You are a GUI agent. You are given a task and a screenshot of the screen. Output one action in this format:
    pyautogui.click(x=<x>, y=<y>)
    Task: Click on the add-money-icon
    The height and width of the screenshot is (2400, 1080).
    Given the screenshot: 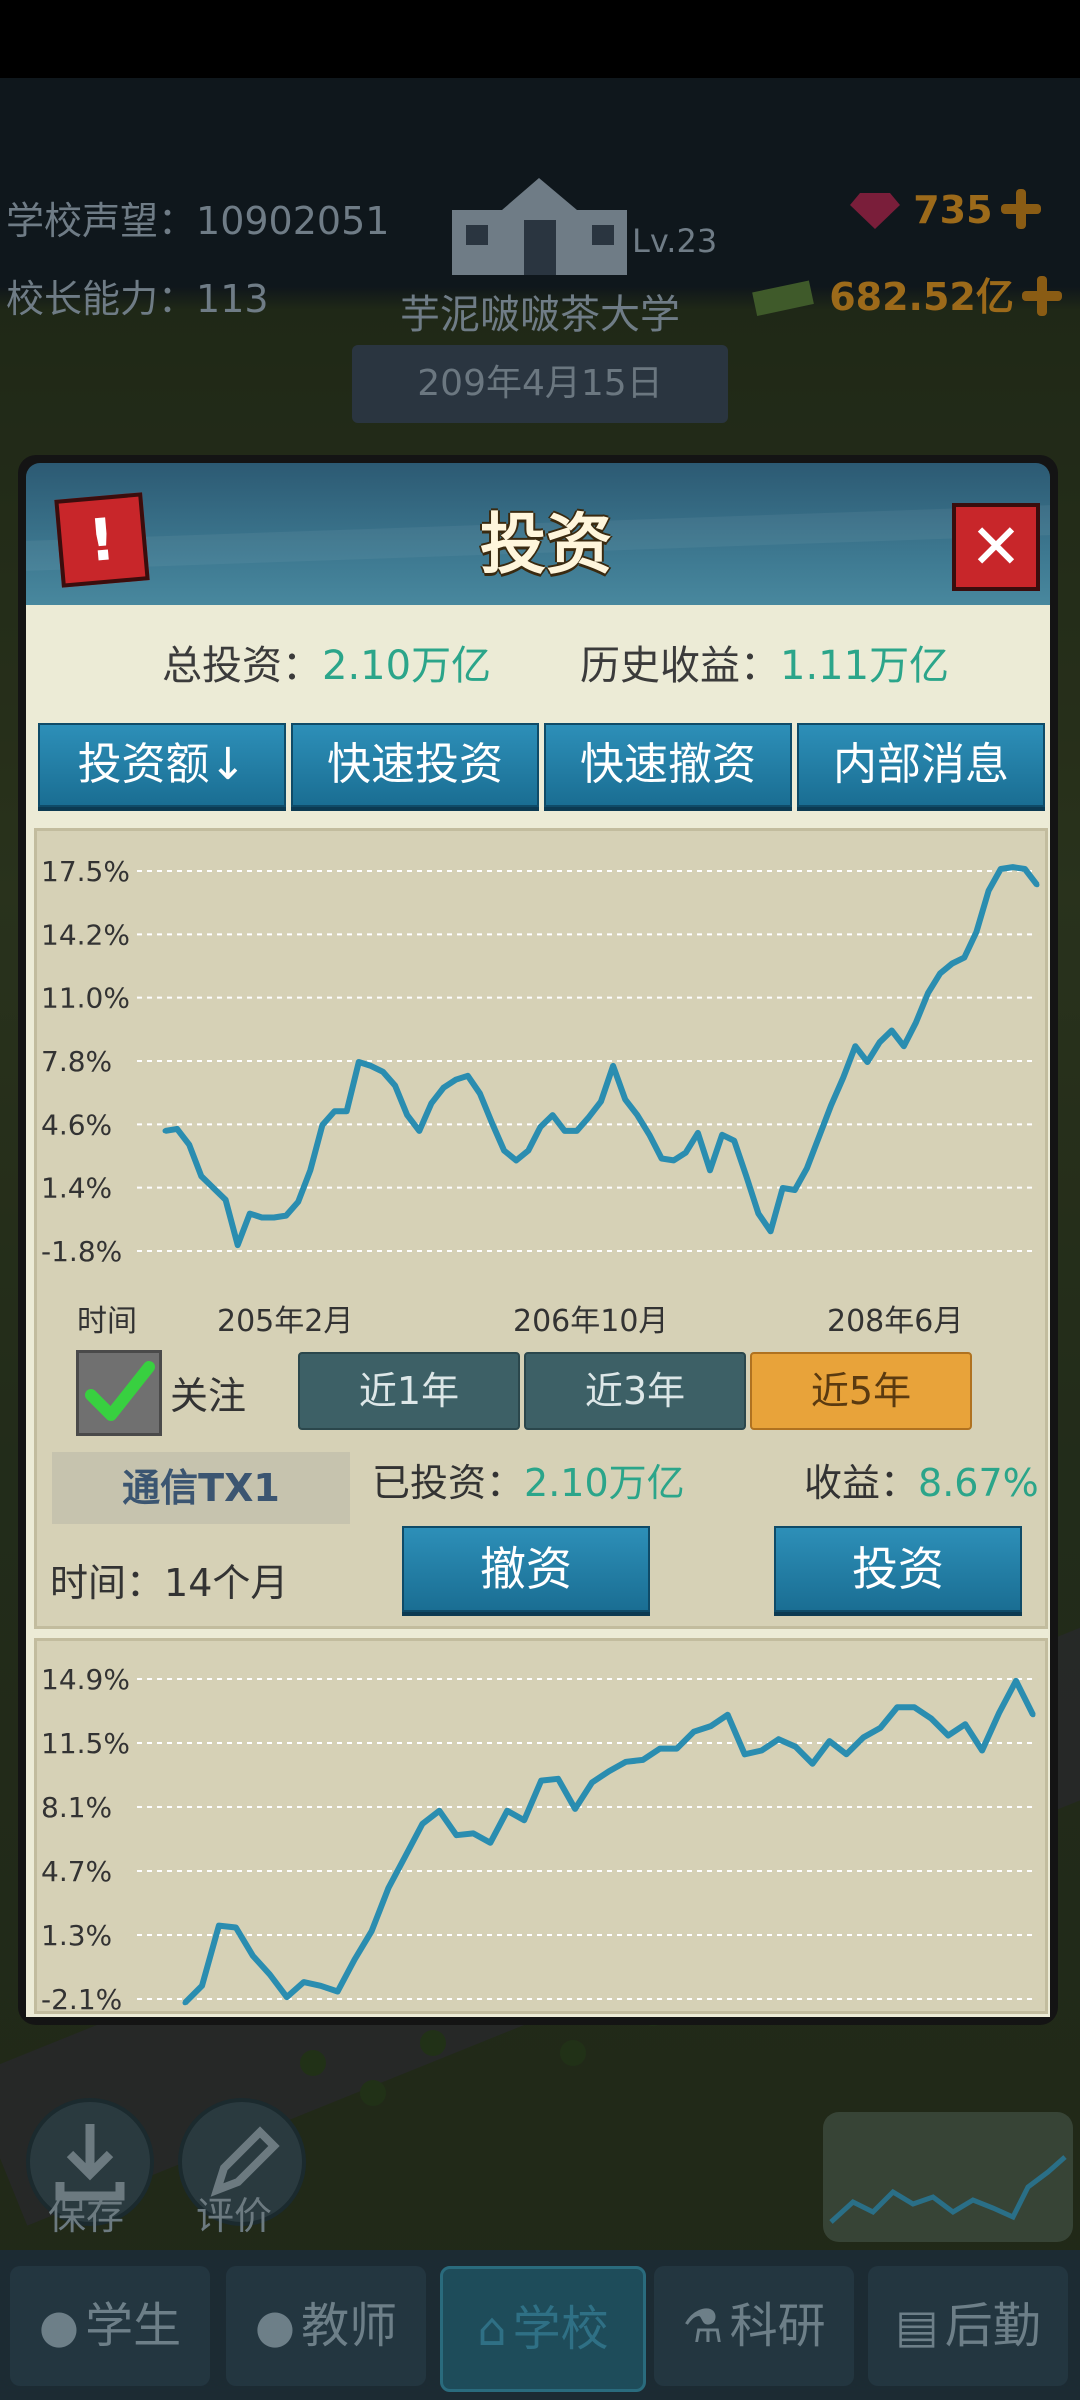 What is the action you would take?
    pyautogui.click(x=1041, y=296)
    